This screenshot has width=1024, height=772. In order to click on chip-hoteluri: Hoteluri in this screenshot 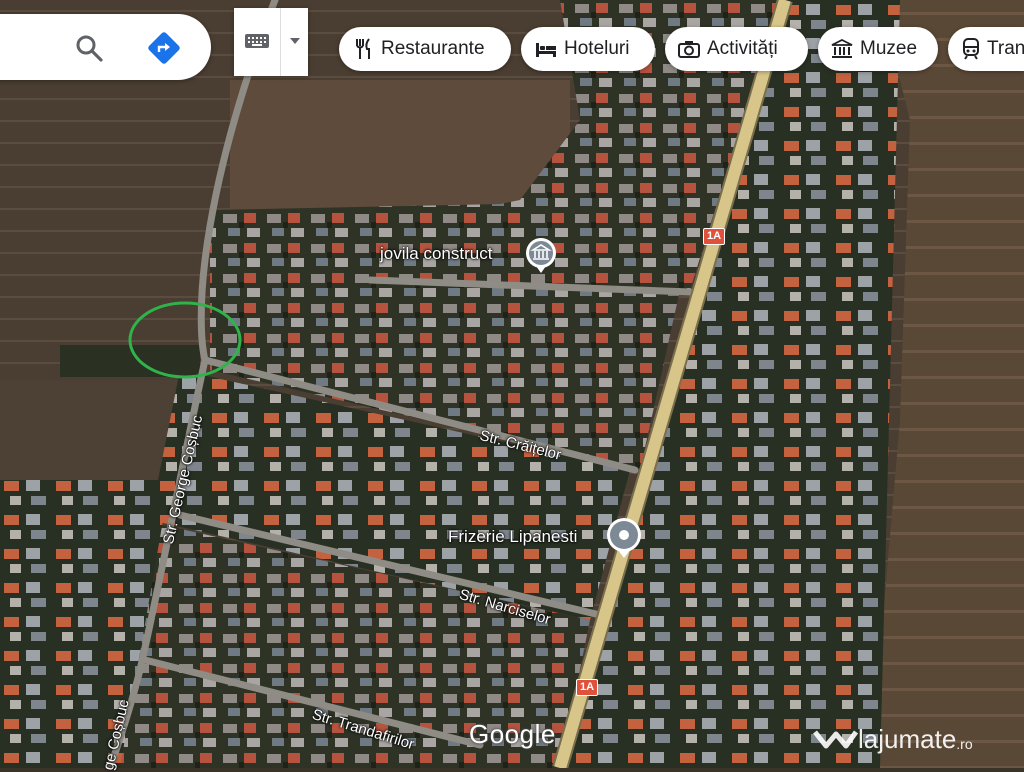, I will do `click(588, 49)`.